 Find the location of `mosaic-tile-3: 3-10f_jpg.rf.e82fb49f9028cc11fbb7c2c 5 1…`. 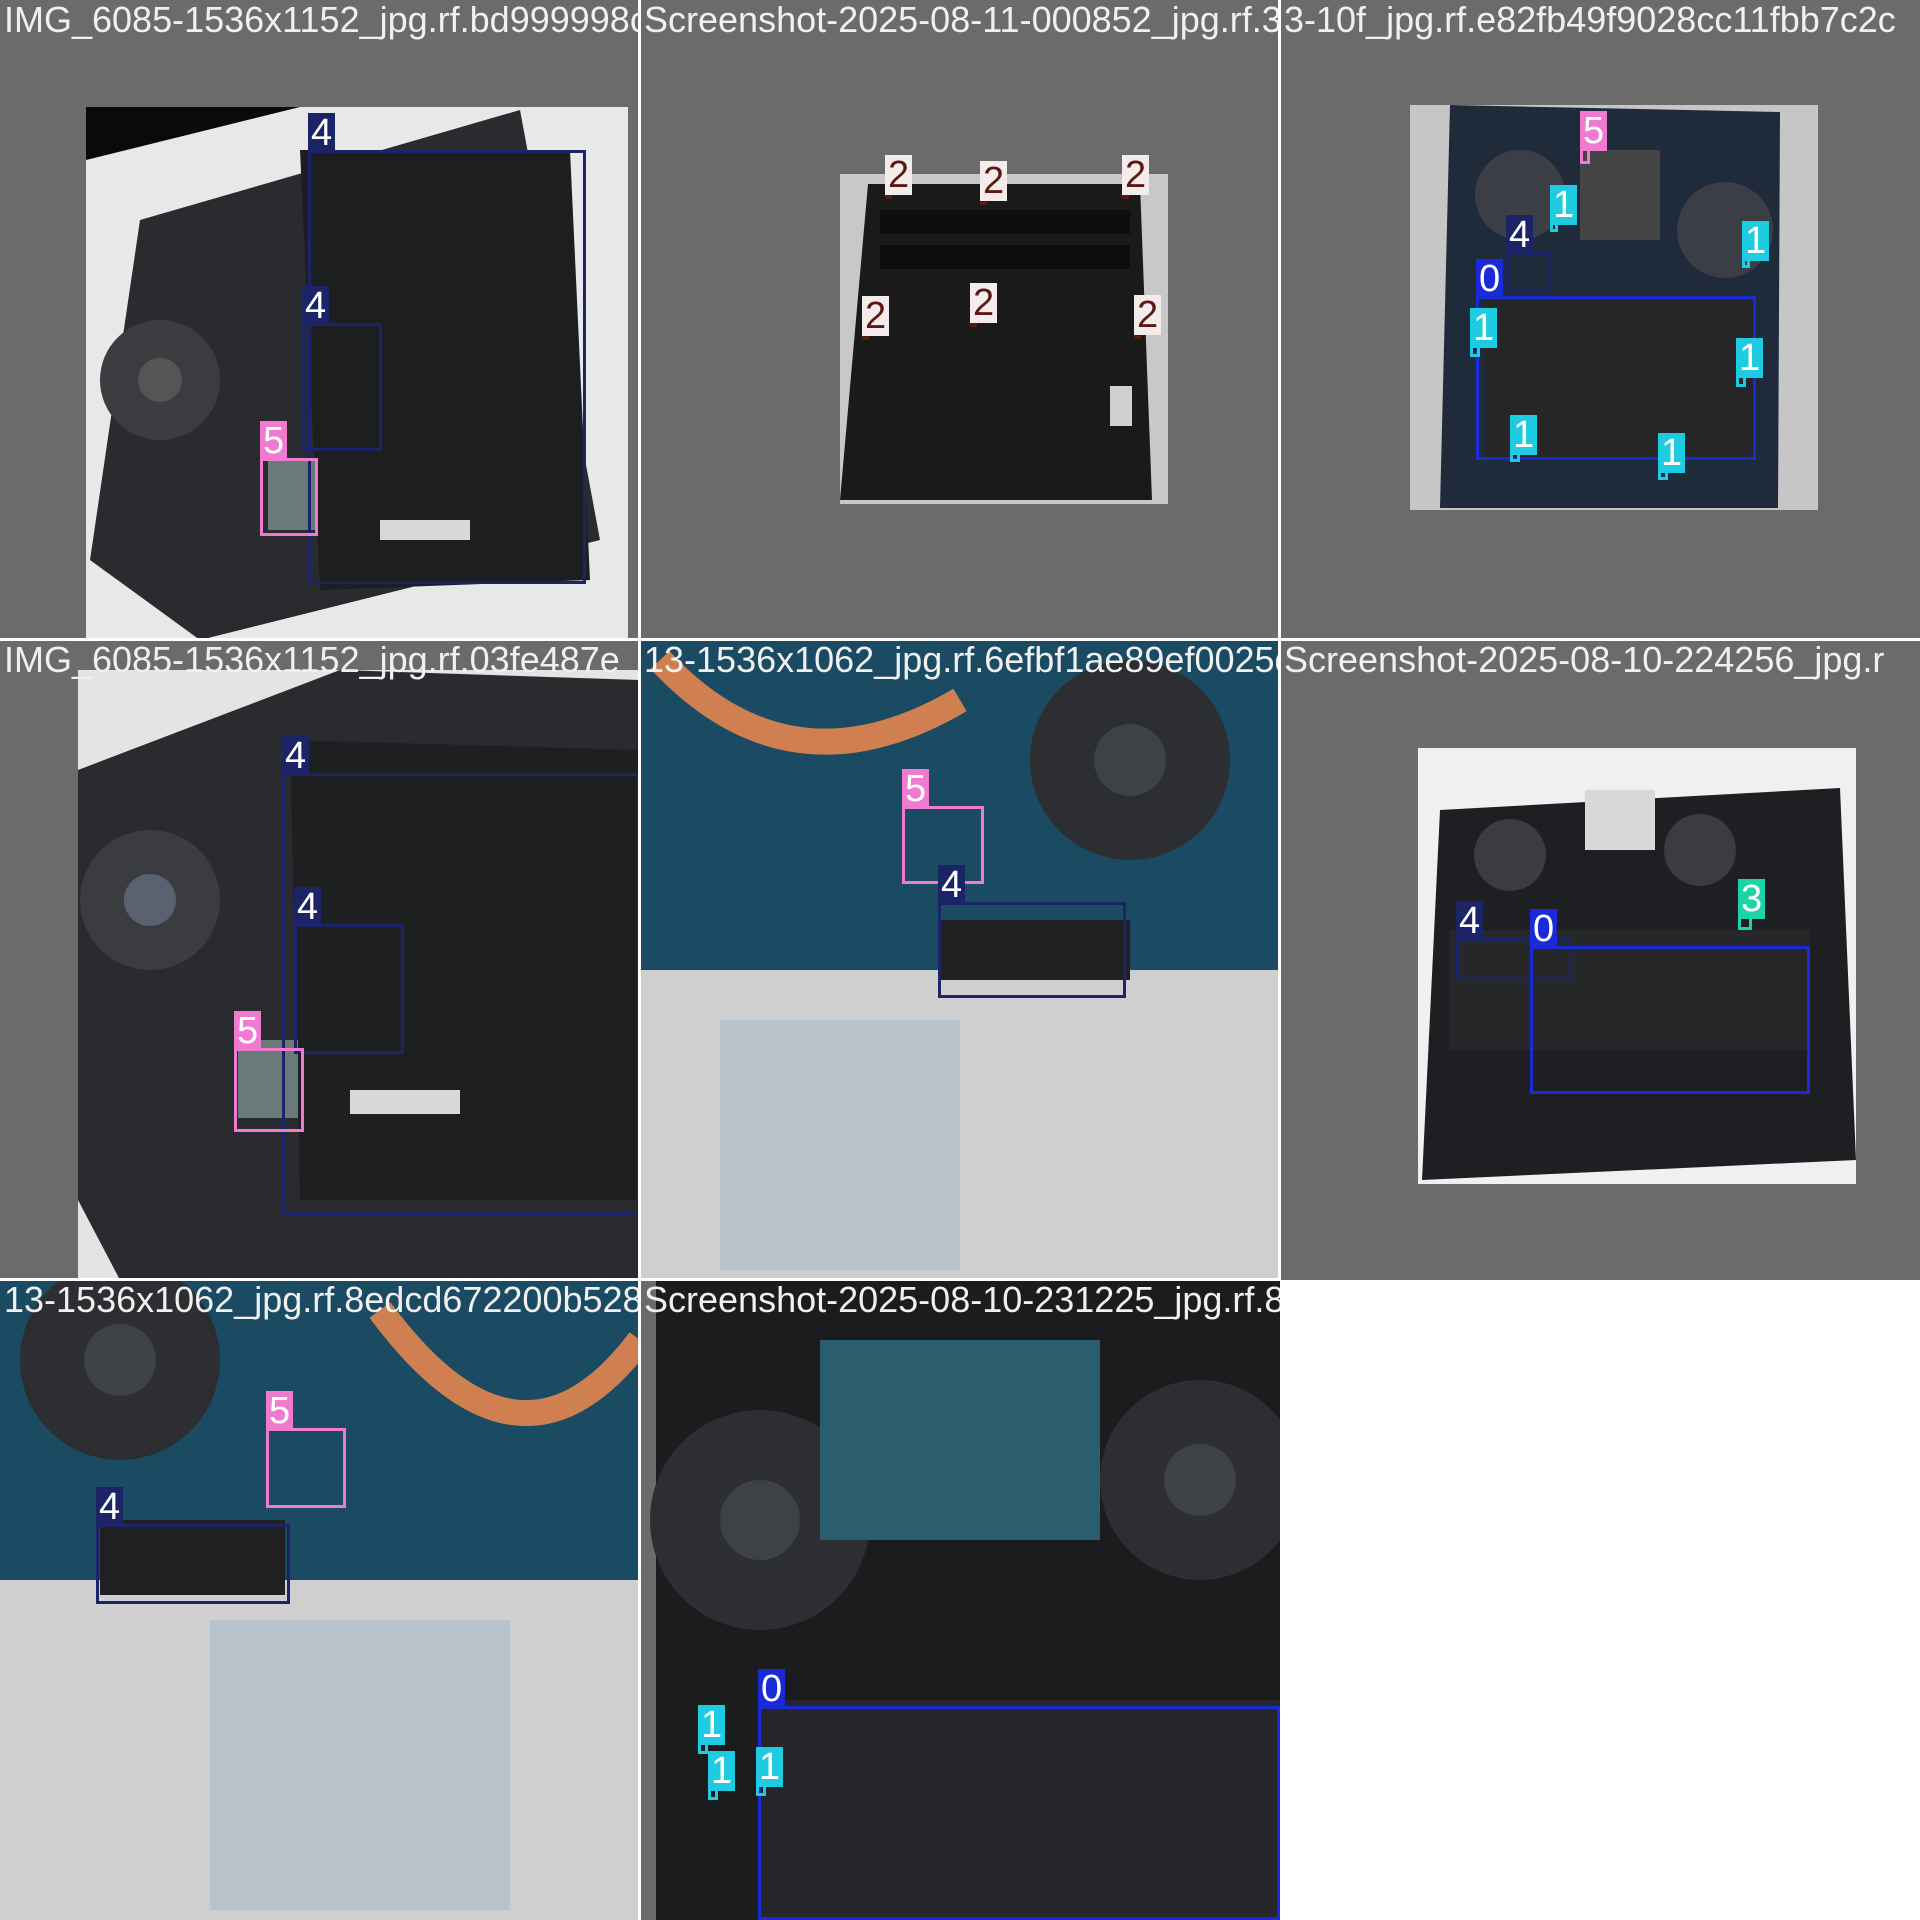

mosaic-tile-3: 3-10f_jpg.rf.e82fb49f9028cc11fbb7c2c 5 1… is located at coordinates (1600, 320).